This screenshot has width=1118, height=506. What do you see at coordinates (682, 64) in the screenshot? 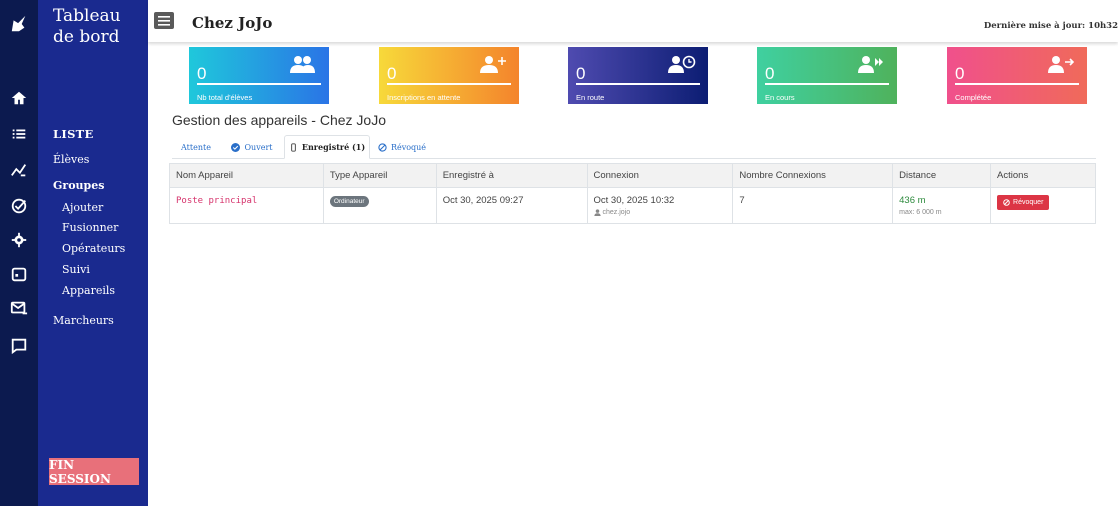
I see `user-clock-icon` at bounding box center [682, 64].